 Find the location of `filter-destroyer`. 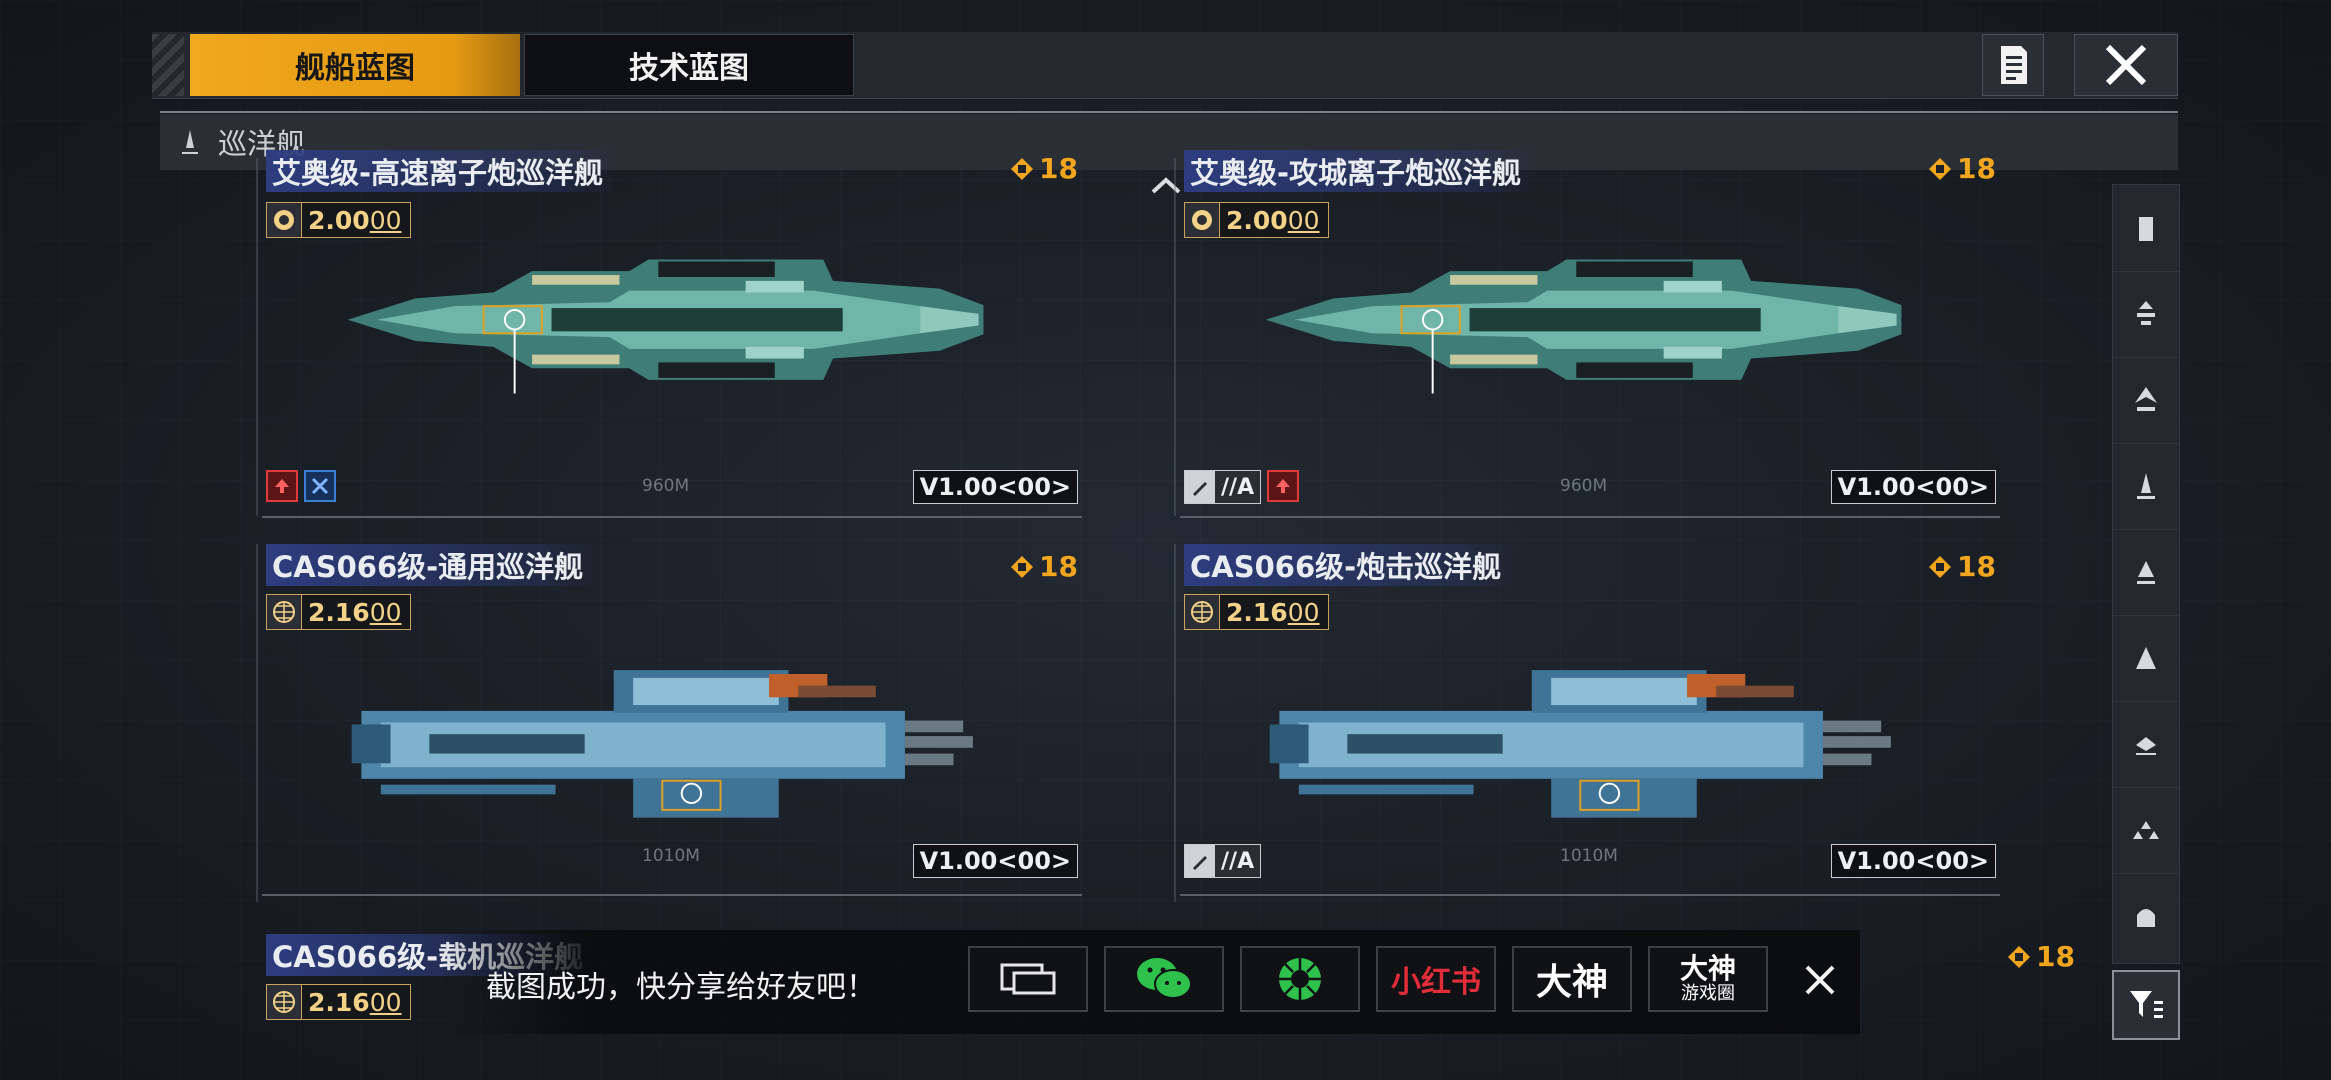

filter-destroyer is located at coordinates (2146, 400).